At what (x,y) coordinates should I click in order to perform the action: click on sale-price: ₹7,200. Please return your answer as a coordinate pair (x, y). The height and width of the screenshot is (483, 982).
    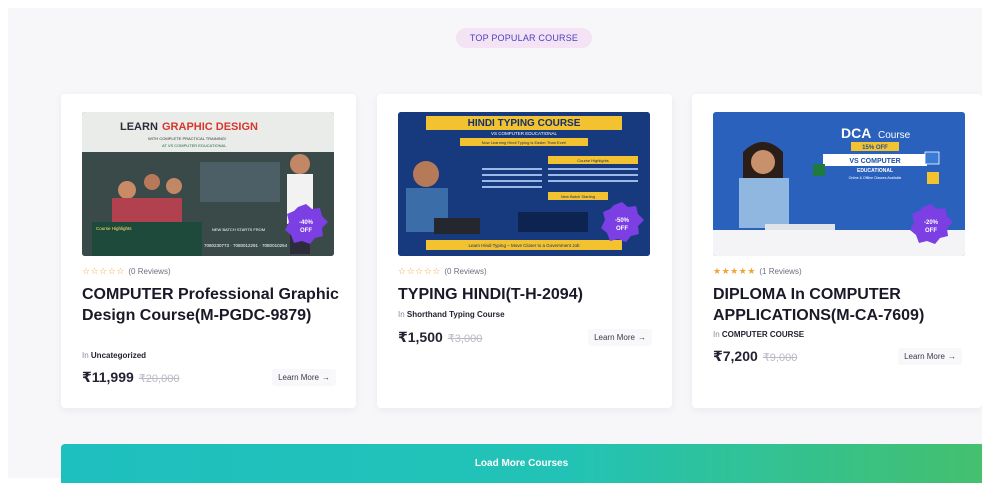
    Looking at the image, I should click on (735, 356).